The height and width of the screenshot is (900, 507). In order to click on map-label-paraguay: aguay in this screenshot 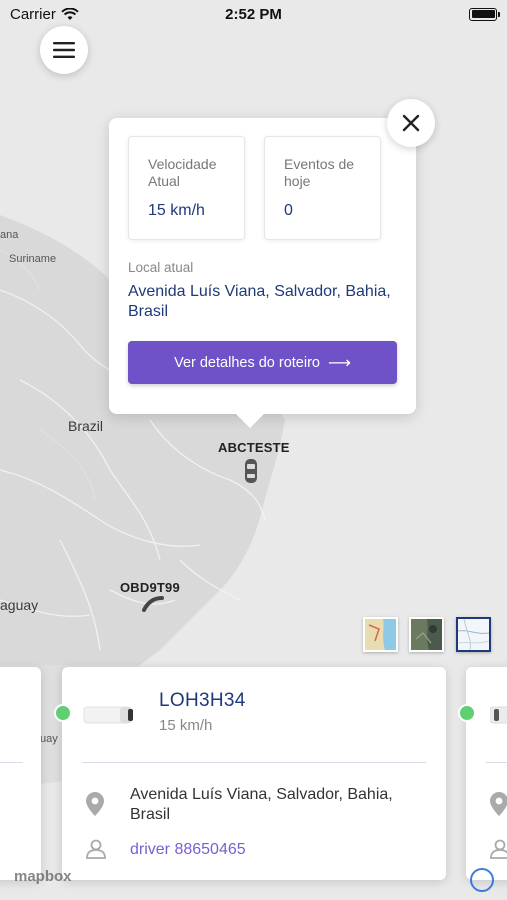, I will do `click(19, 605)`.